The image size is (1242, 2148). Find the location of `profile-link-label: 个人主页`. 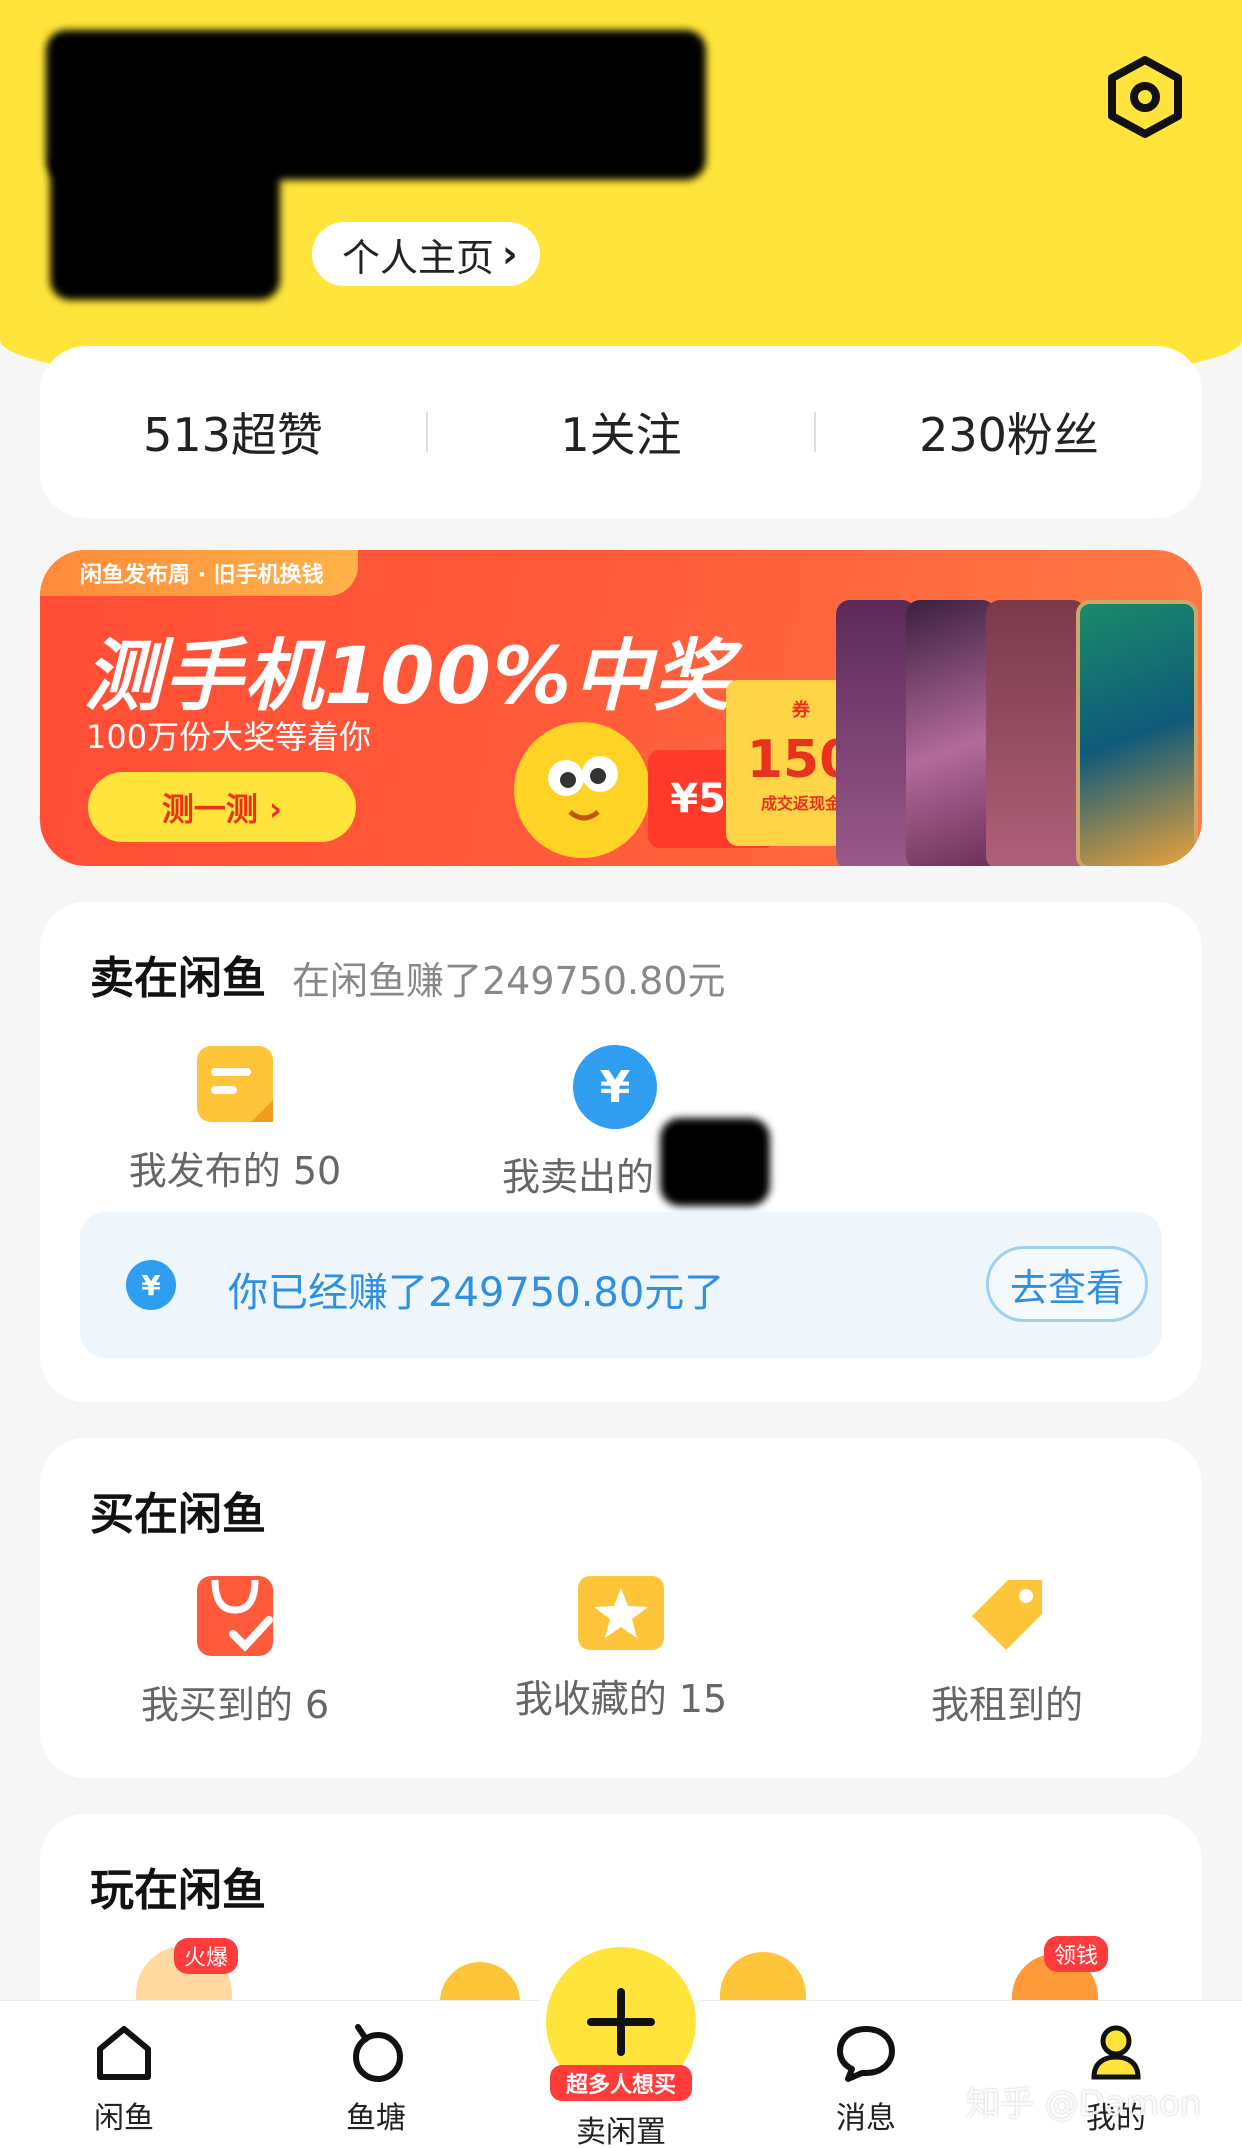

profile-link-label: 个人主页 is located at coordinates (418, 257).